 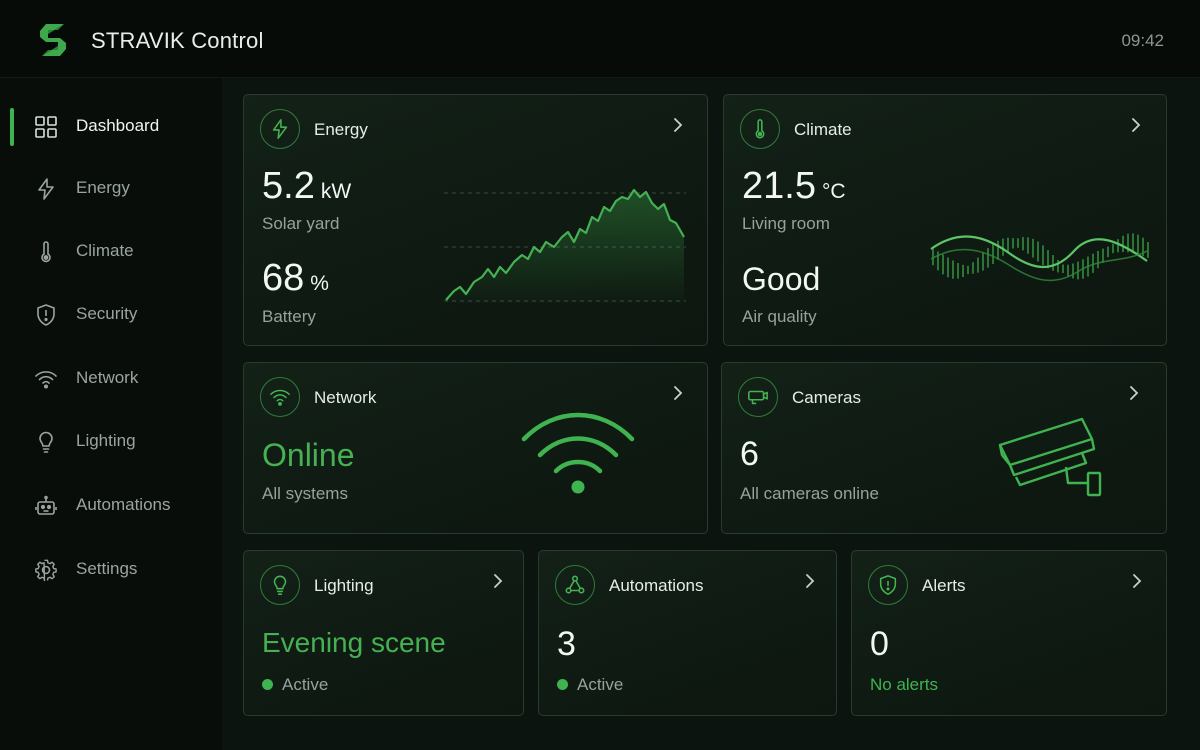 I want to click on sidebar-item-dashboard: Dashboard, so click(x=111, y=126).